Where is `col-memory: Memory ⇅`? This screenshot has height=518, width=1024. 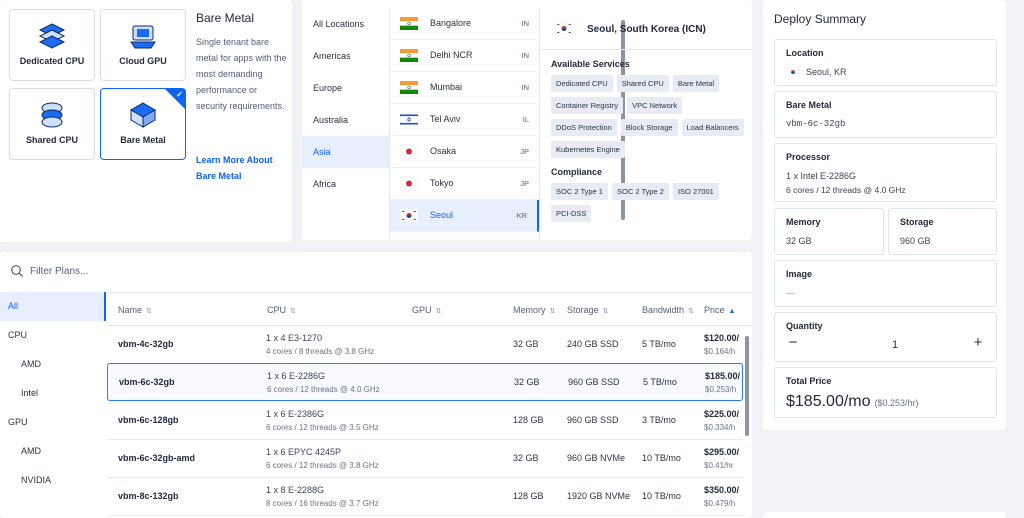
col-memory: Memory ⇅ is located at coordinates (534, 310).